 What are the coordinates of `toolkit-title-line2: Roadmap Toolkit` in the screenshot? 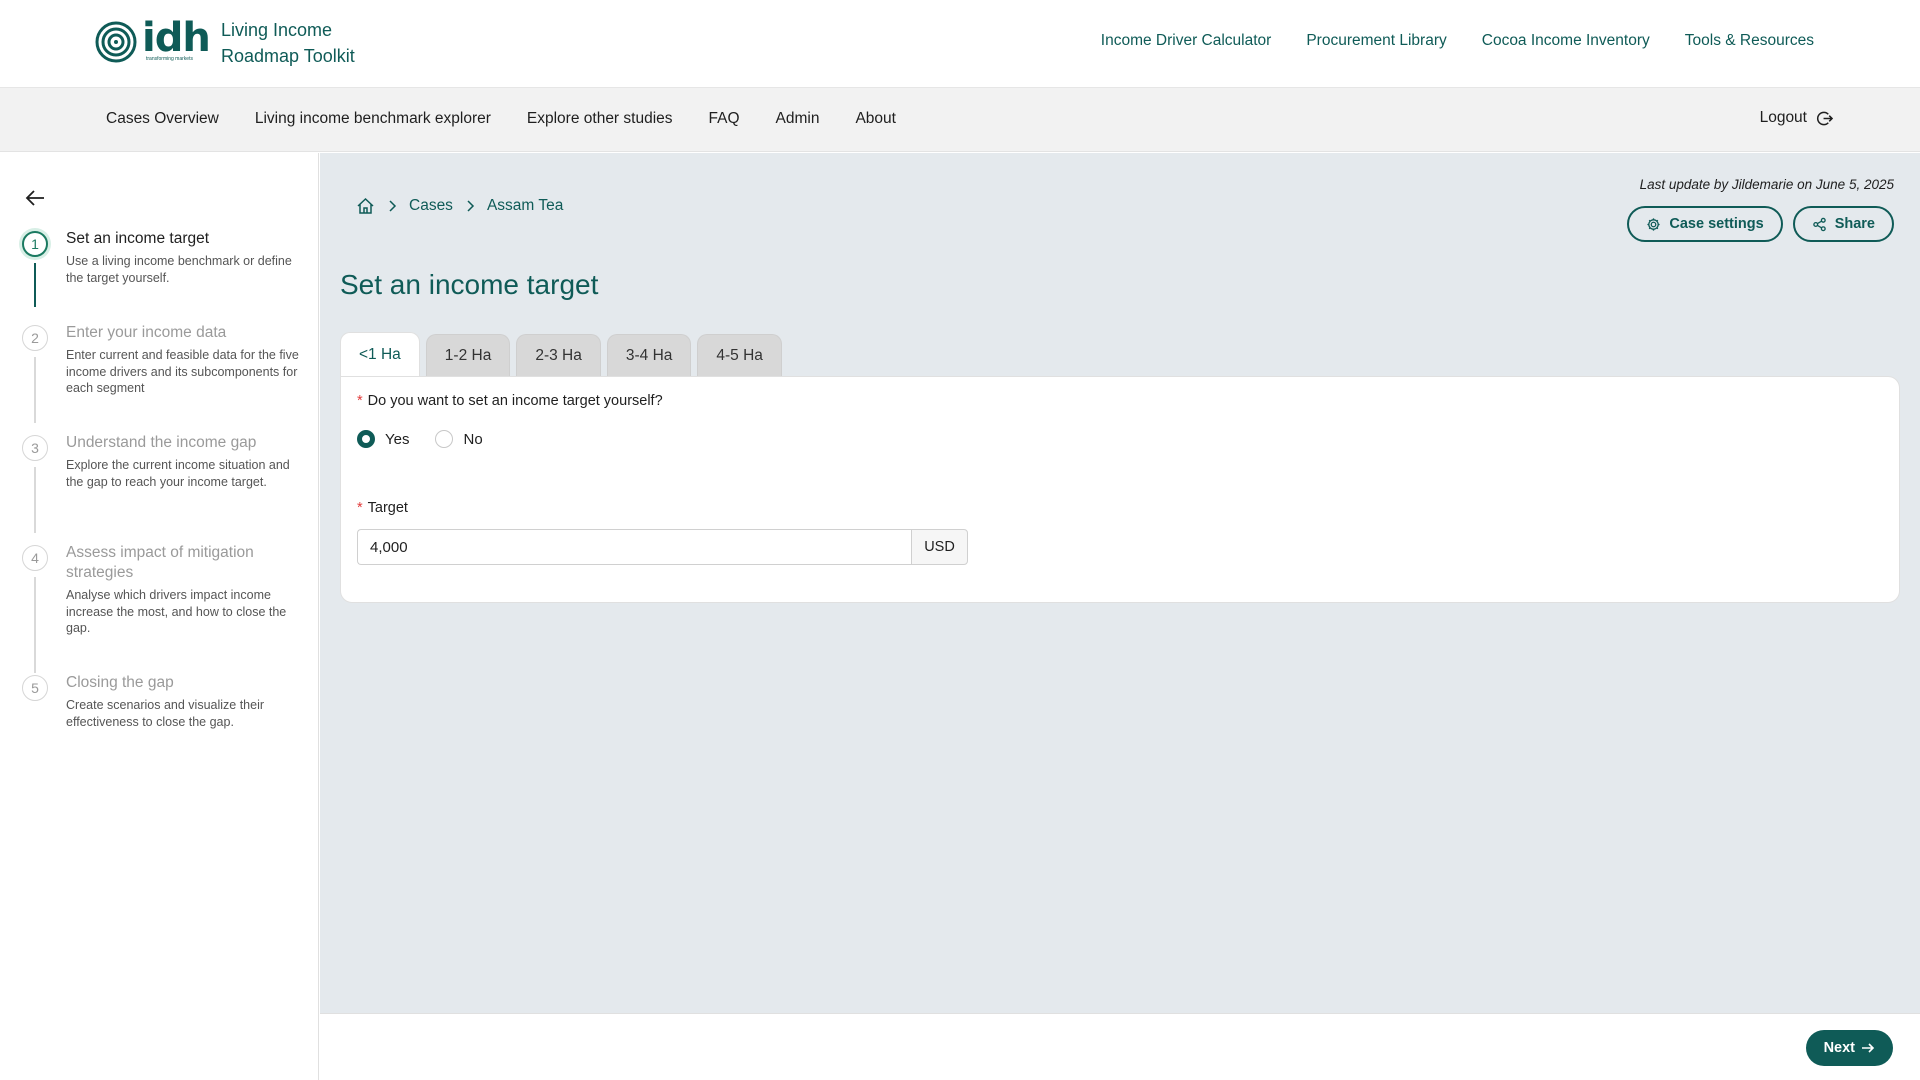 It's located at (288, 56).